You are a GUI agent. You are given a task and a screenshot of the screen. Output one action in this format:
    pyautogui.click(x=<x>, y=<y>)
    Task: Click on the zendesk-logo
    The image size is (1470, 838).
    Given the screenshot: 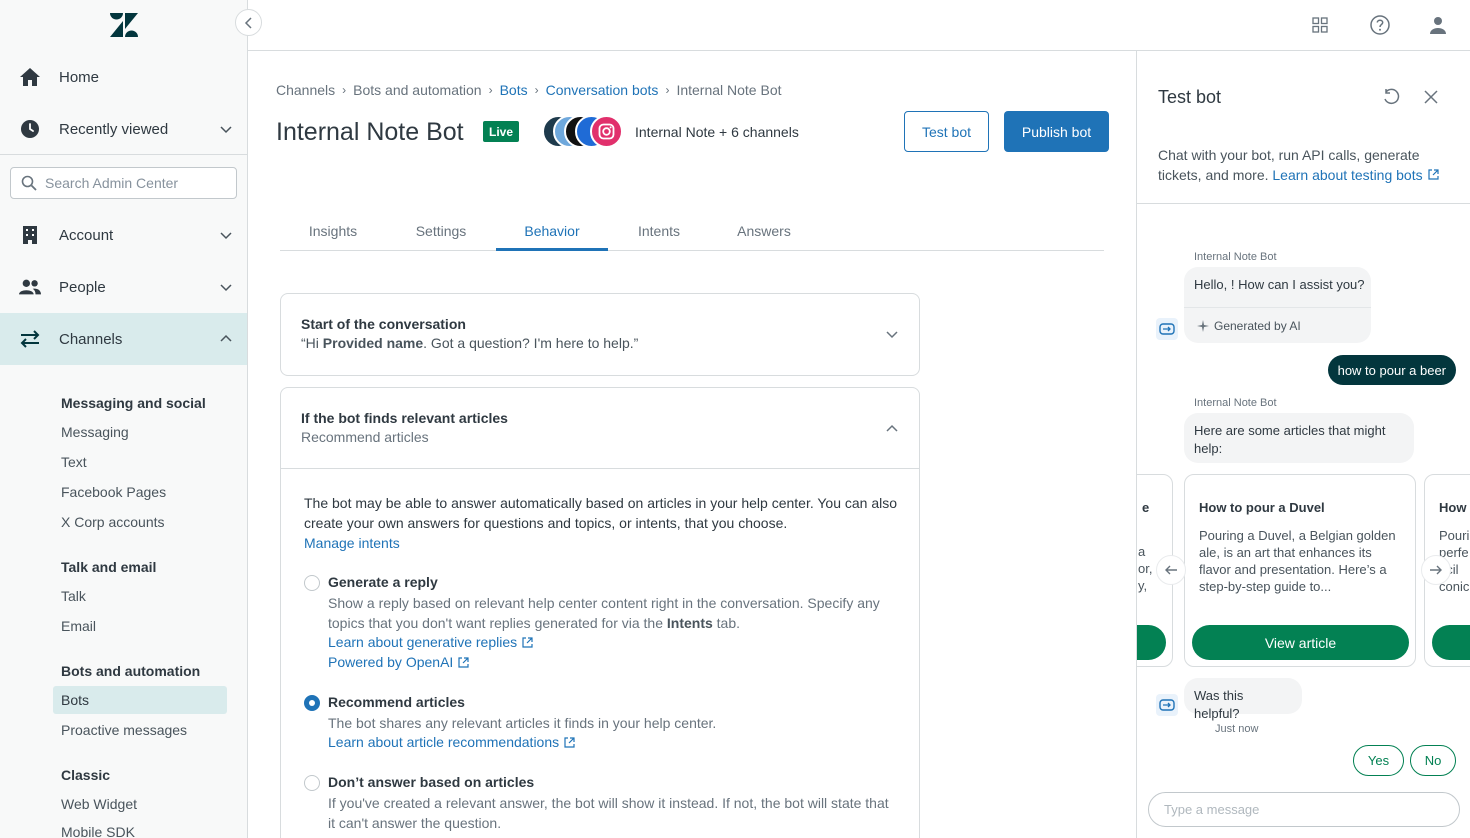 What is the action you would take?
    pyautogui.click(x=124, y=25)
    